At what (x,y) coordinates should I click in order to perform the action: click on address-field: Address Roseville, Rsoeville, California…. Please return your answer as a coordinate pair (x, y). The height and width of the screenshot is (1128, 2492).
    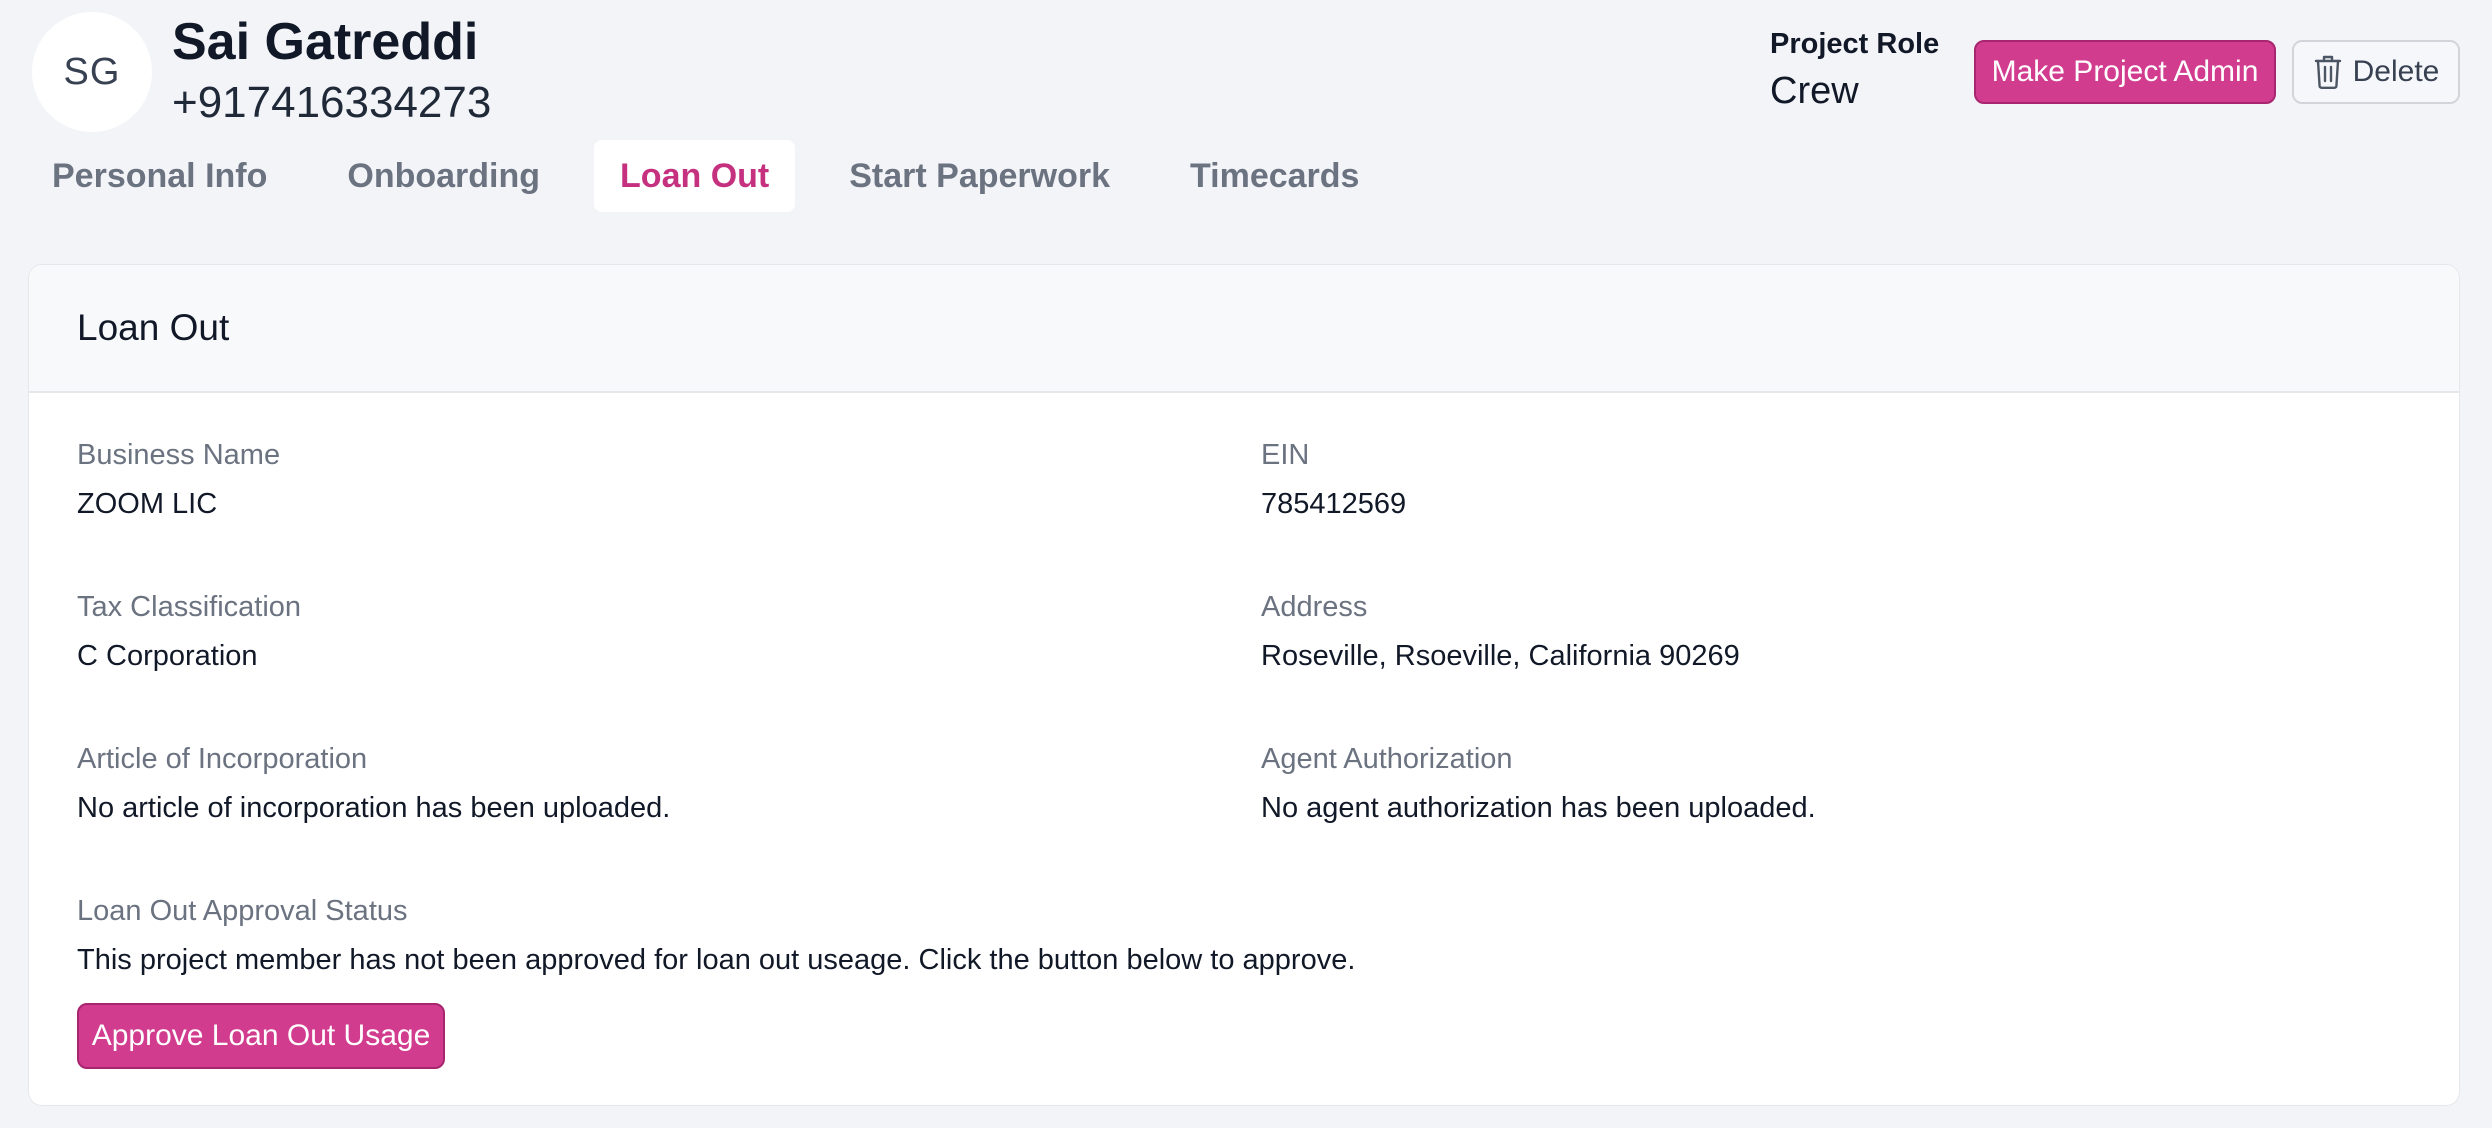
    Looking at the image, I should click on (1500, 632).